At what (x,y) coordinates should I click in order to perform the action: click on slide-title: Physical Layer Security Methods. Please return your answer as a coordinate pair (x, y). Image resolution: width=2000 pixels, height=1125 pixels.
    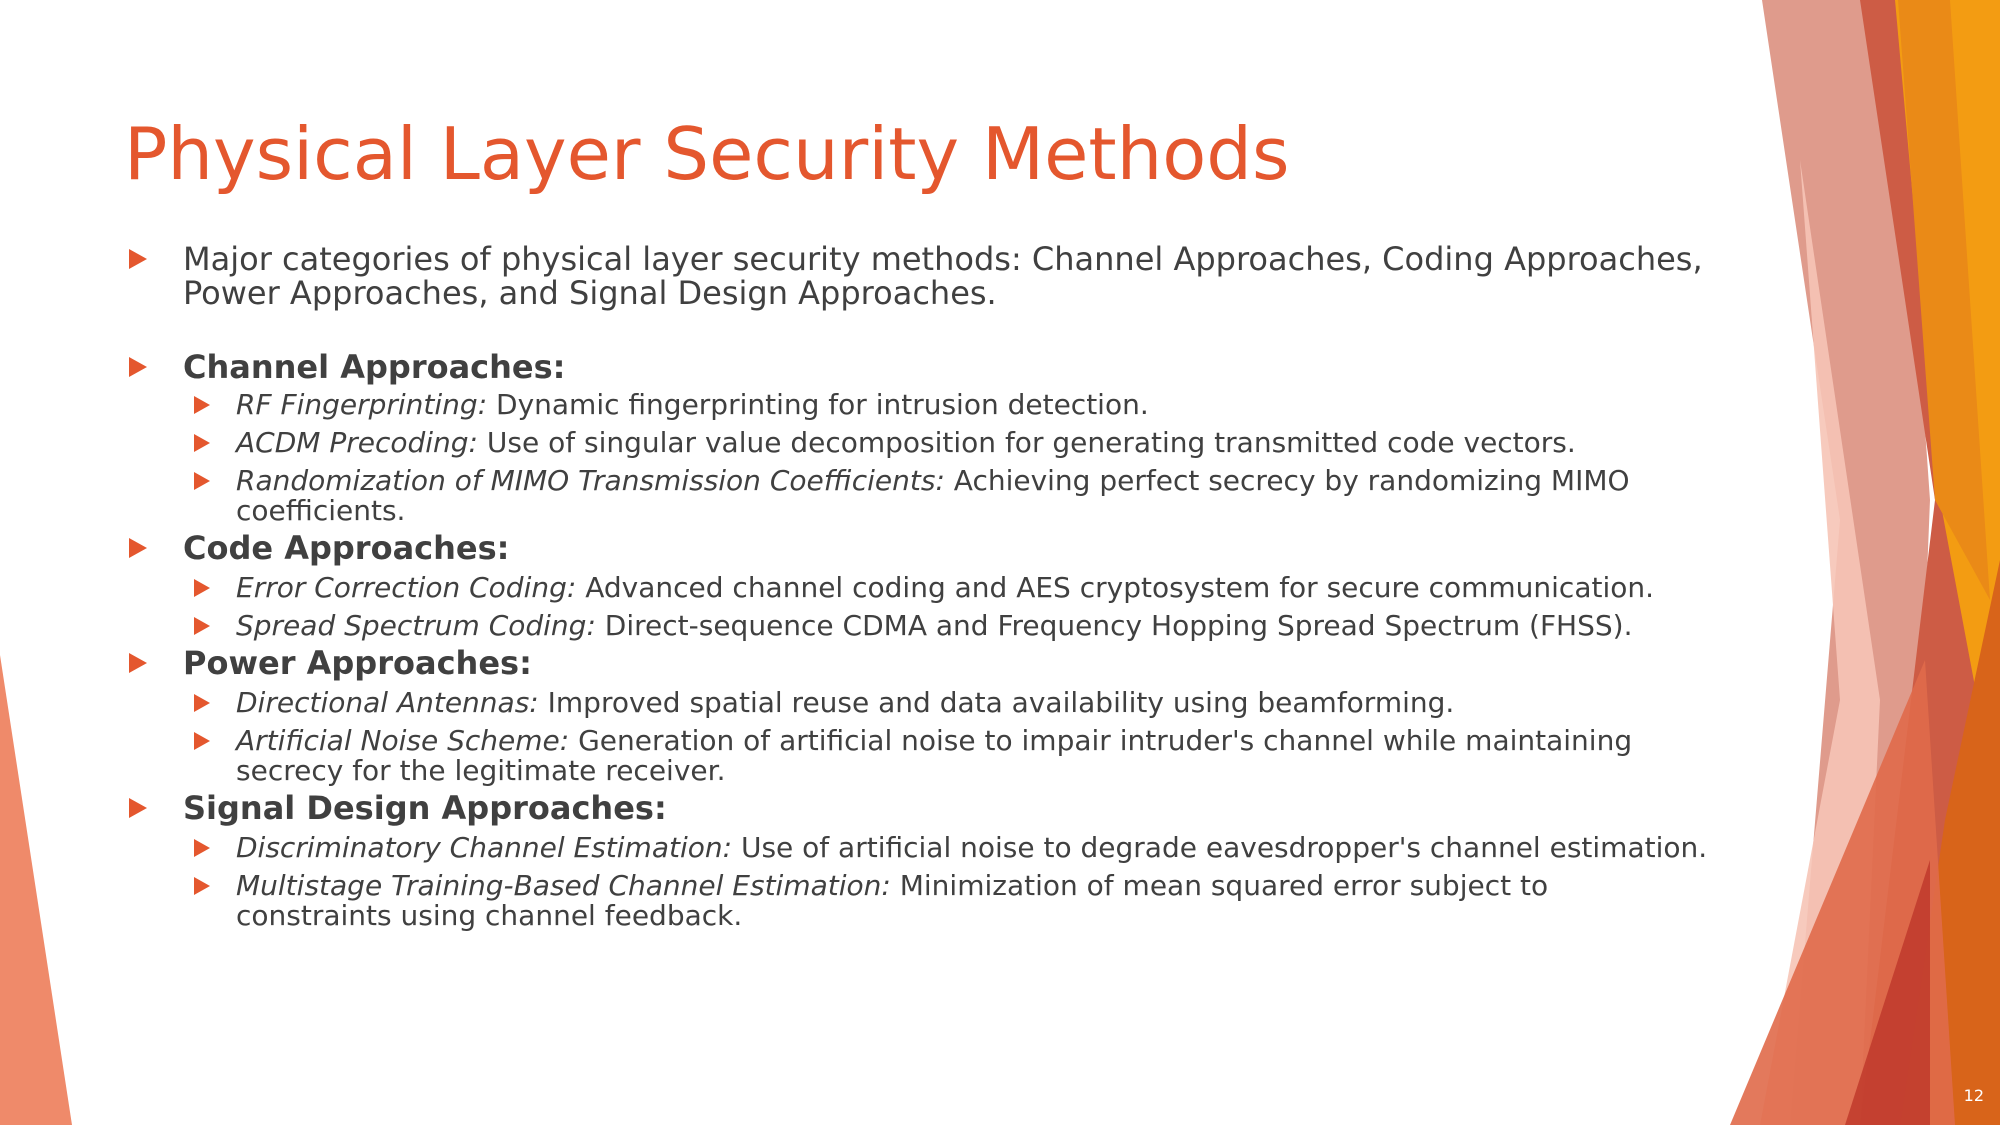
    Looking at the image, I should click on (707, 154).